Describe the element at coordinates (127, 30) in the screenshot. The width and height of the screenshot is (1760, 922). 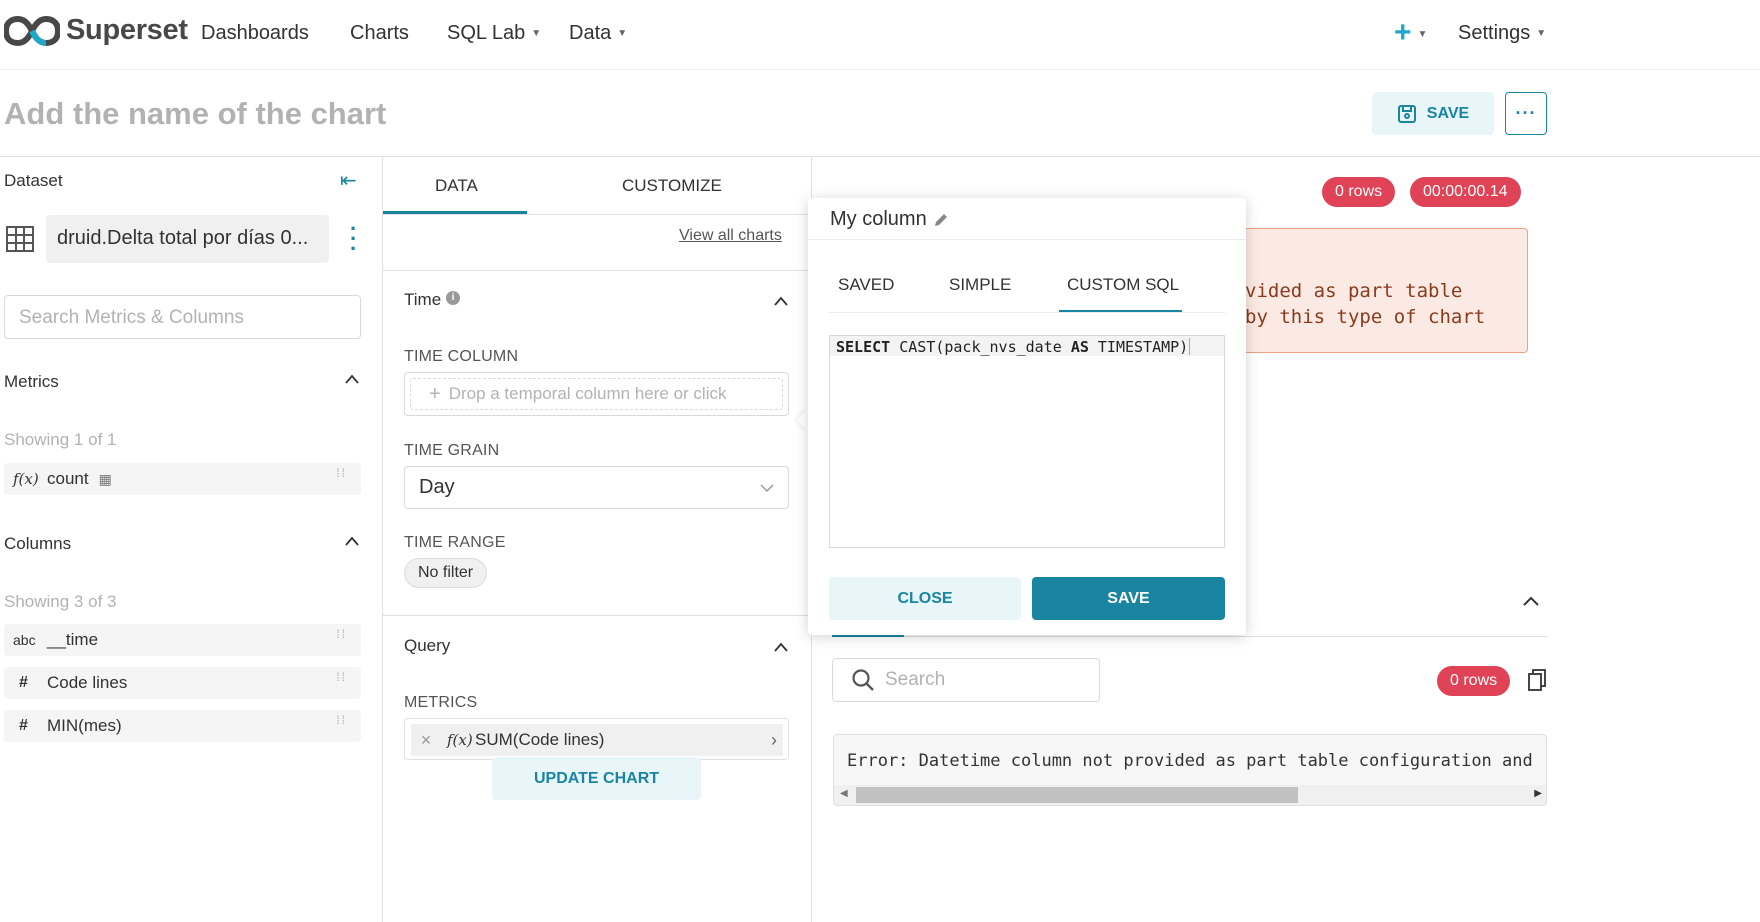
I see `brand-name: Superset` at that location.